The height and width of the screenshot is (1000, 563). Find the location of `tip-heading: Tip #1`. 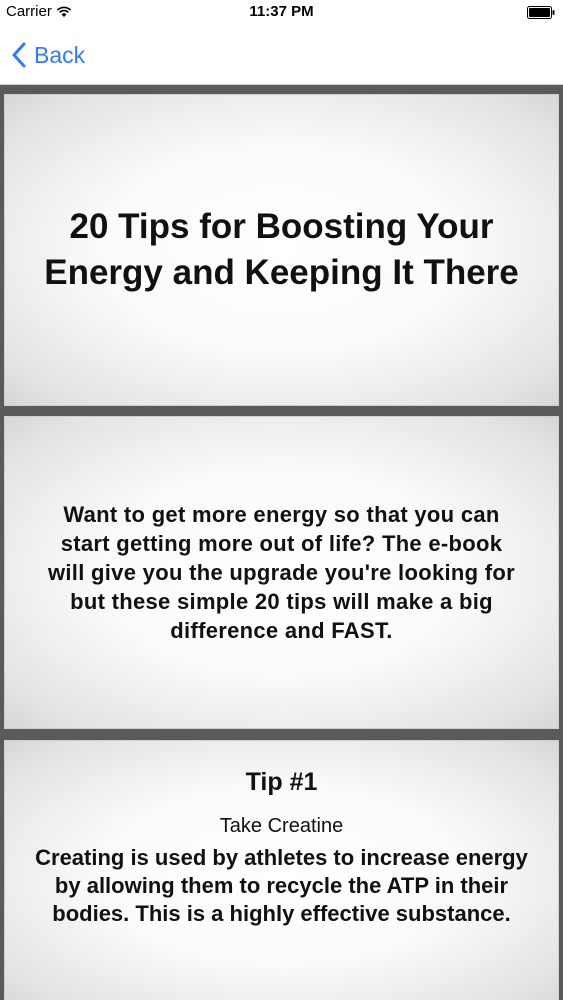

tip-heading: Tip #1 is located at coordinates (281, 782).